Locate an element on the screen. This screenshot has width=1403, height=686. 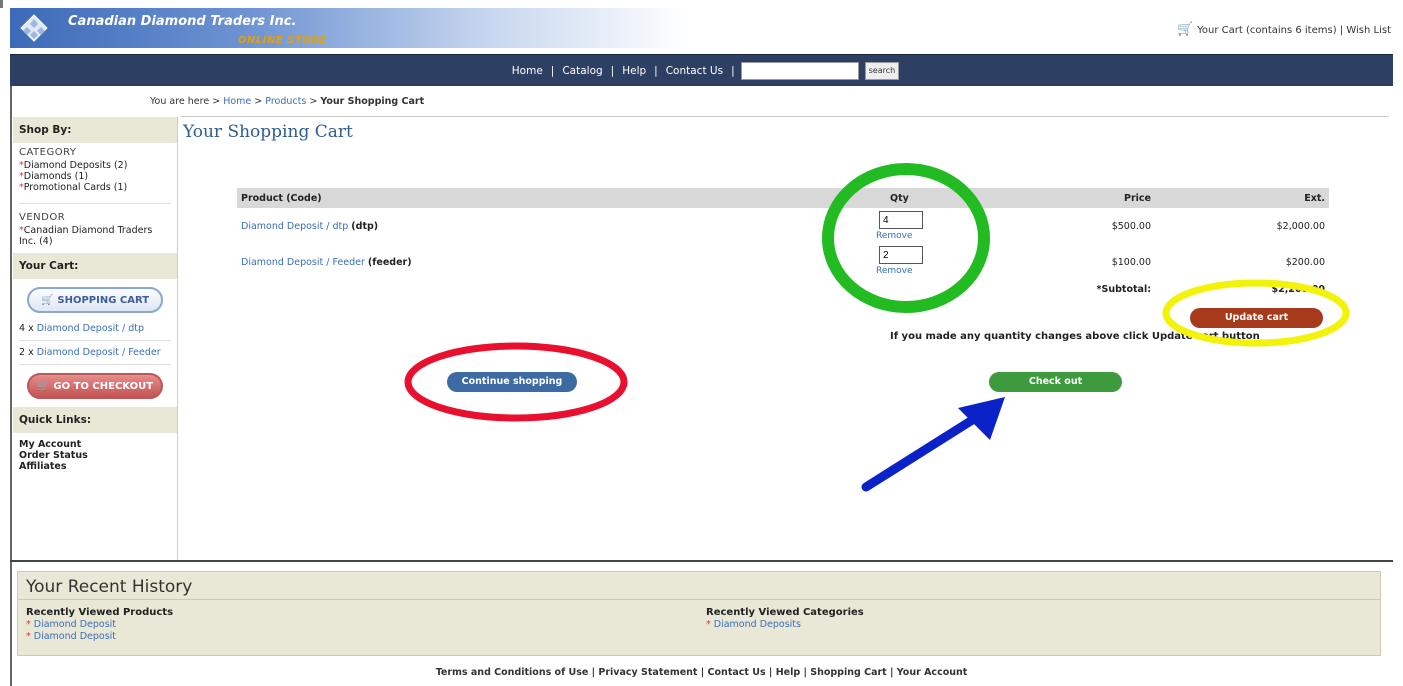
page-title: Your Shopping Cart is located at coordinates (268, 132).